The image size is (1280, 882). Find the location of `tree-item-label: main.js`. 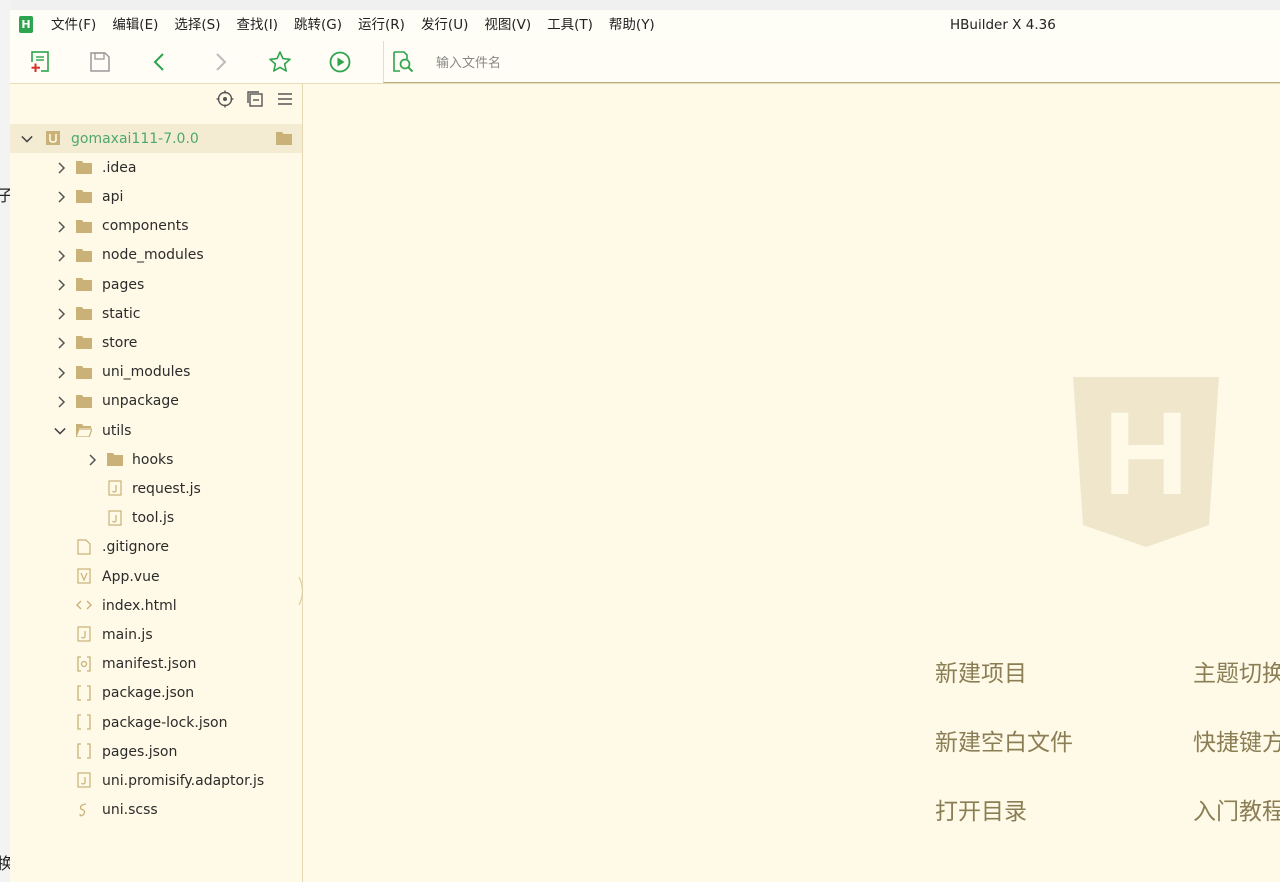

tree-item-label: main.js is located at coordinates (127, 634).